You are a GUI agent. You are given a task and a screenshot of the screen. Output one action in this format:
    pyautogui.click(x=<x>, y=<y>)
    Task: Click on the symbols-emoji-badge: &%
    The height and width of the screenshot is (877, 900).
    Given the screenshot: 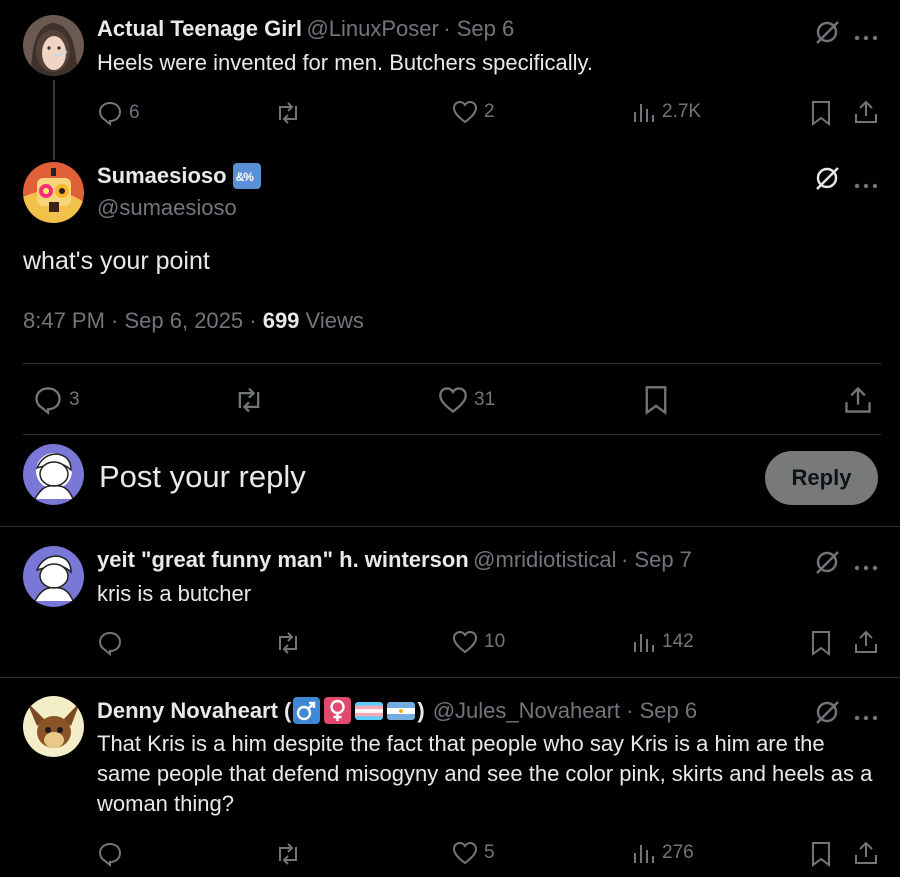 What is the action you would take?
    pyautogui.click(x=246, y=176)
    